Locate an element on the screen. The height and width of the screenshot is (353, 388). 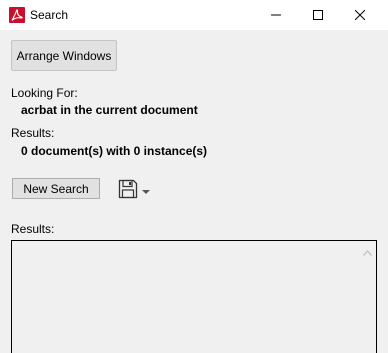
maximize-button is located at coordinates (318, 15).